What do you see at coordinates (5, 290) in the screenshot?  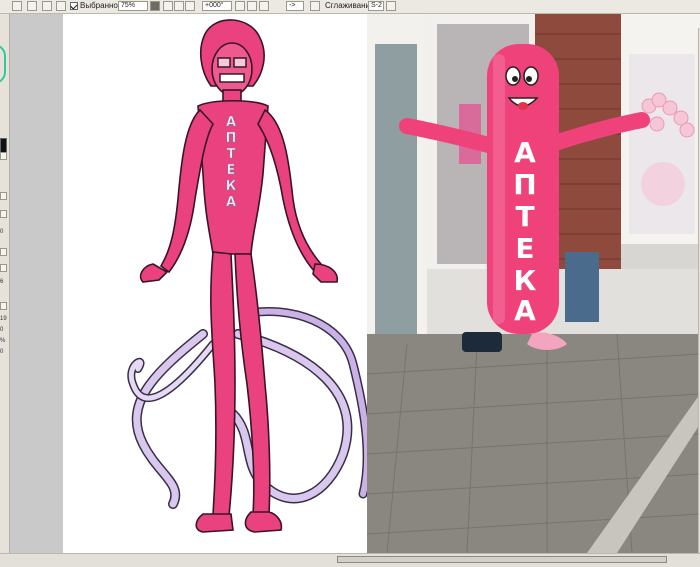 I see `left-dock: 0 6 19 0 % 0` at bounding box center [5, 290].